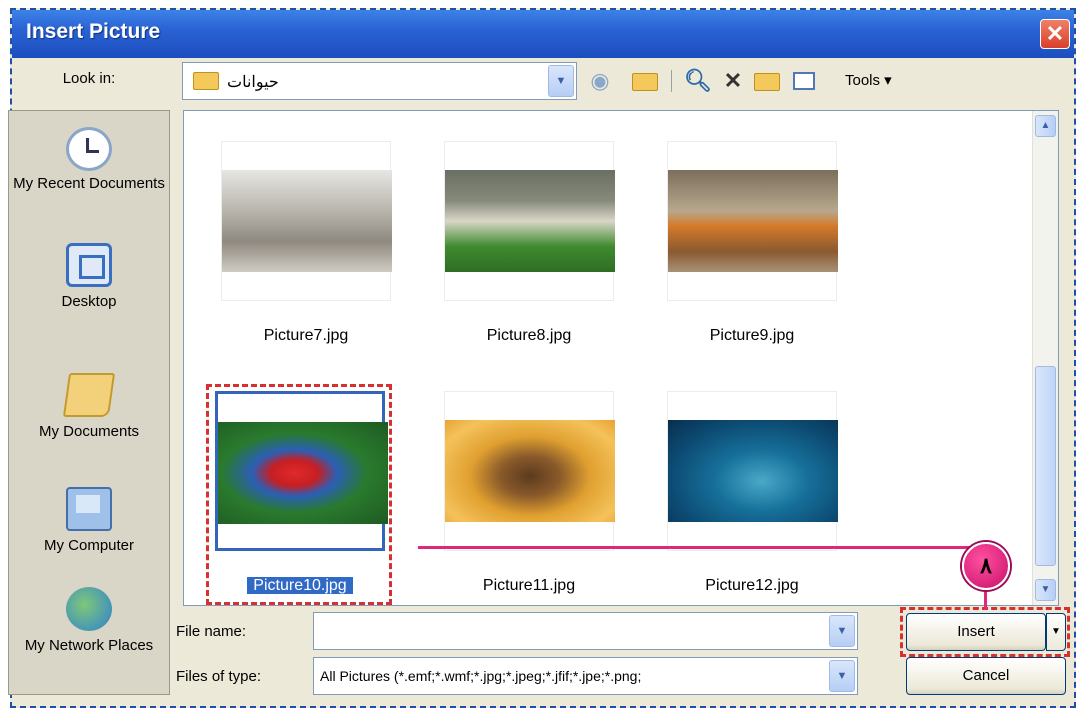 The width and height of the screenshot is (1081, 713). I want to click on rooster-thumbnail, so click(753, 221).